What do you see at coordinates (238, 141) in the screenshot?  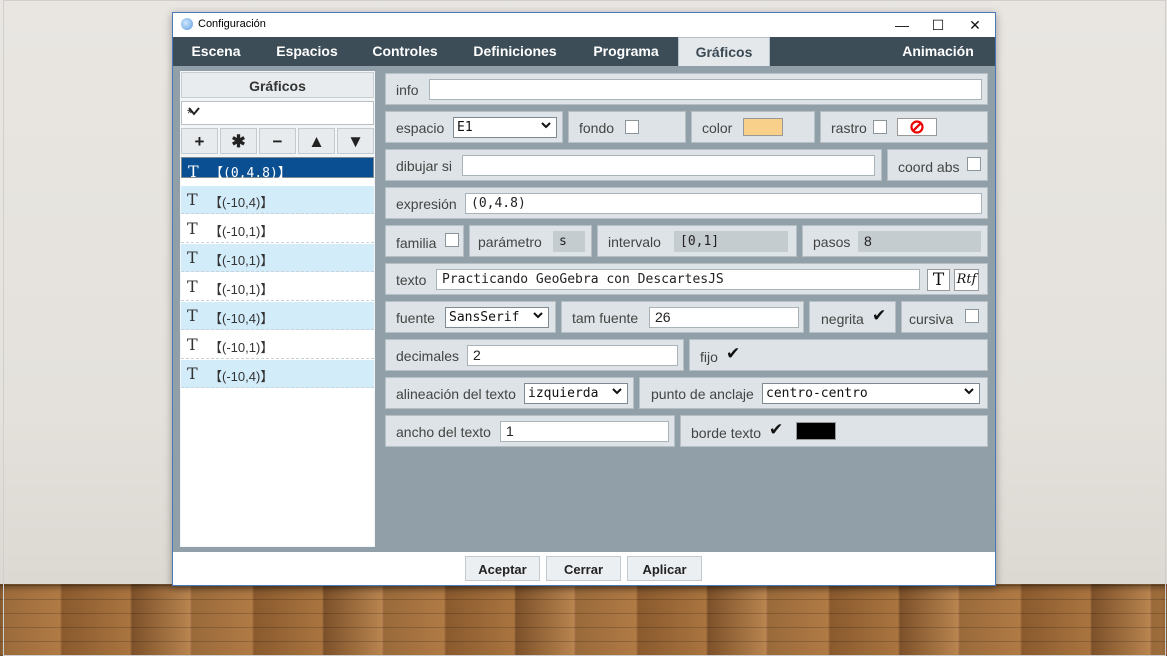 I see `clone-button: ✱` at bounding box center [238, 141].